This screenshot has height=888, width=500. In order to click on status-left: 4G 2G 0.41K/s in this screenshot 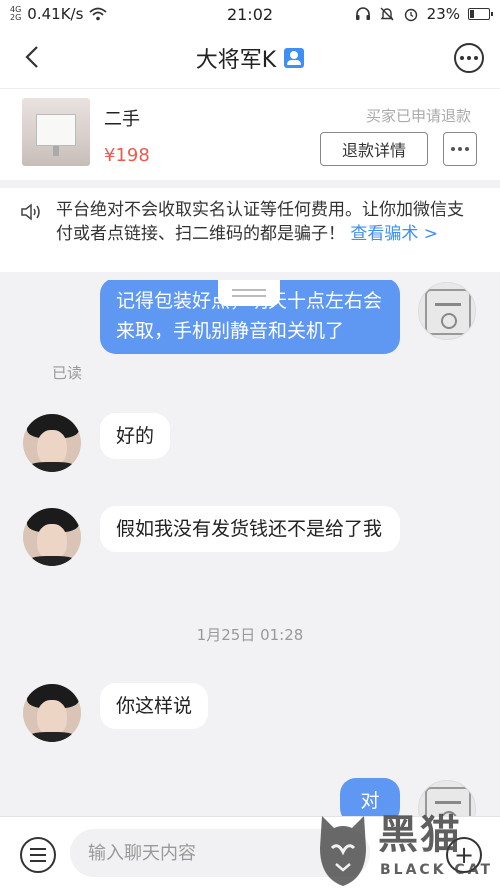, I will do `click(58, 14)`.